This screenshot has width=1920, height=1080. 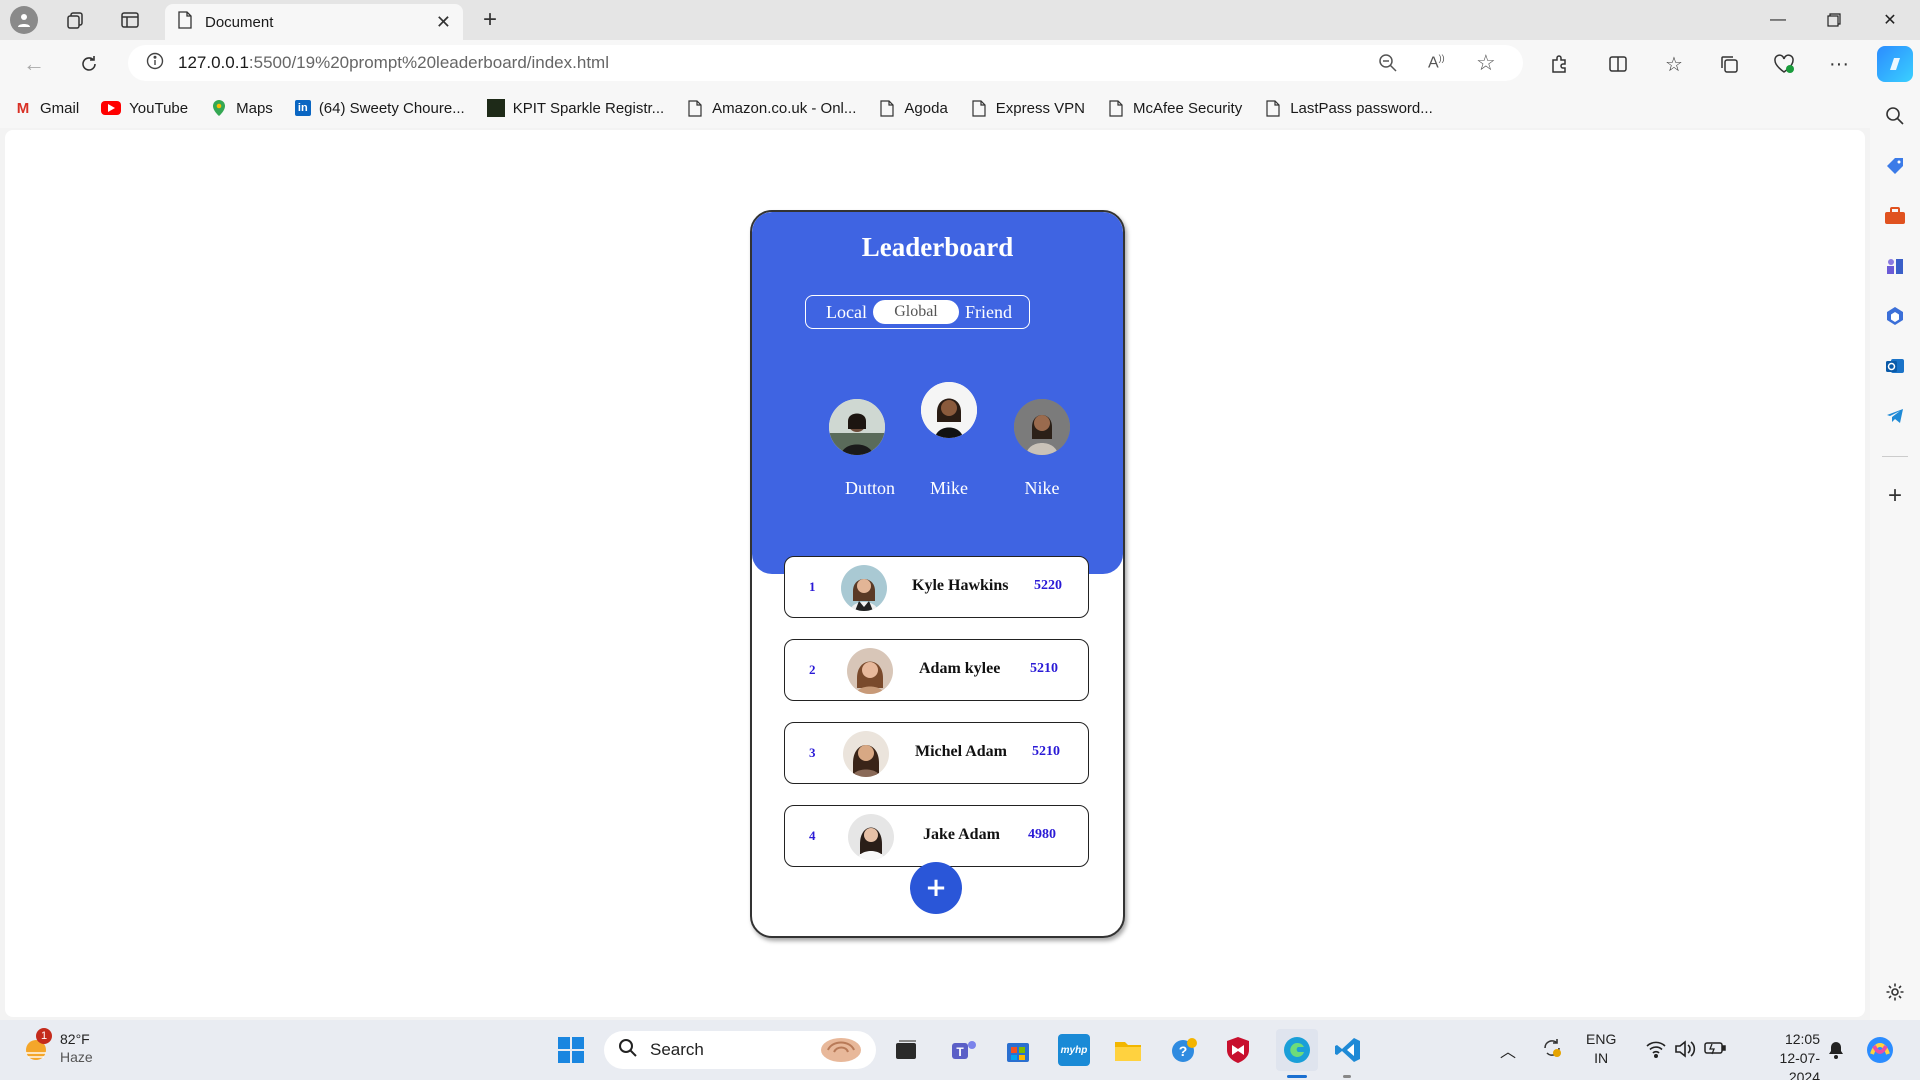 What do you see at coordinates (23, 108) in the screenshot?
I see `gmail-icon: M` at bounding box center [23, 108].